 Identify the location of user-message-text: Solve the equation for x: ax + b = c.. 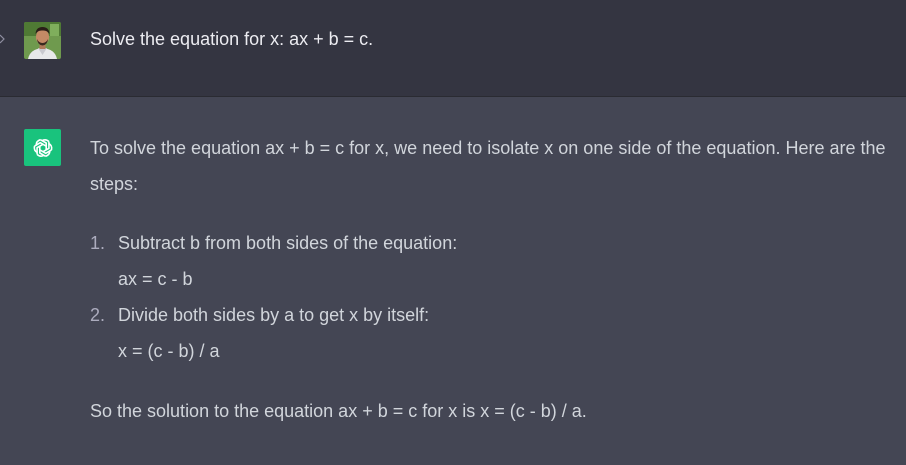
(232, 39).